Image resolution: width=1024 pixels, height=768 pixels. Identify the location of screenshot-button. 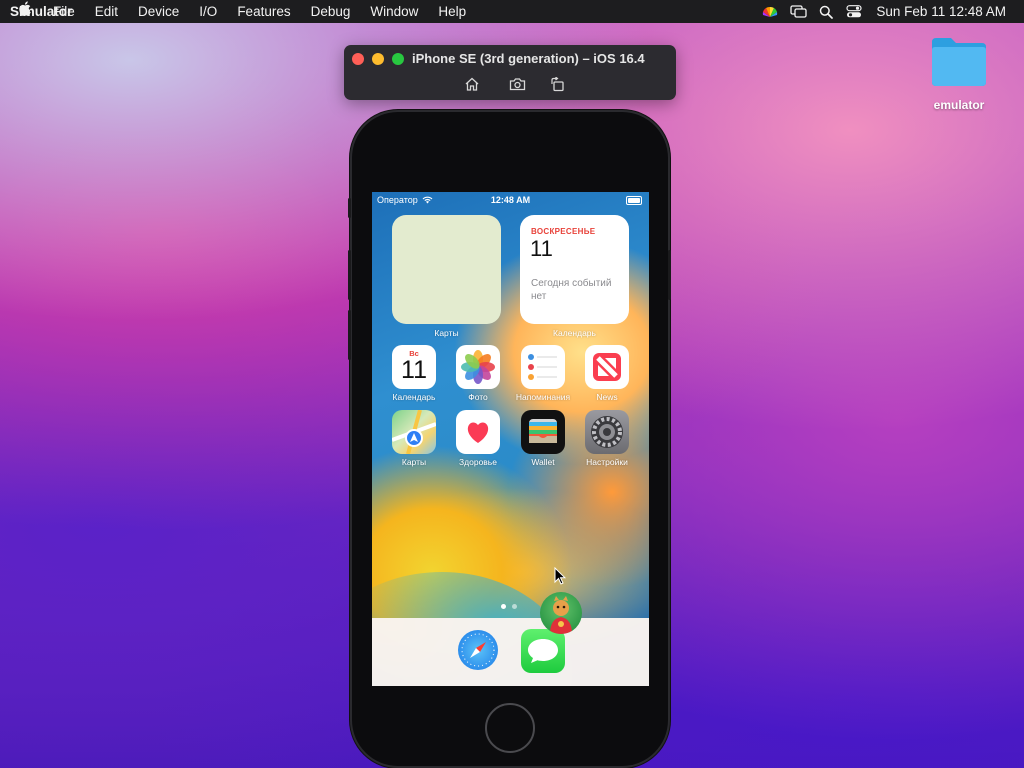
(517, 84).